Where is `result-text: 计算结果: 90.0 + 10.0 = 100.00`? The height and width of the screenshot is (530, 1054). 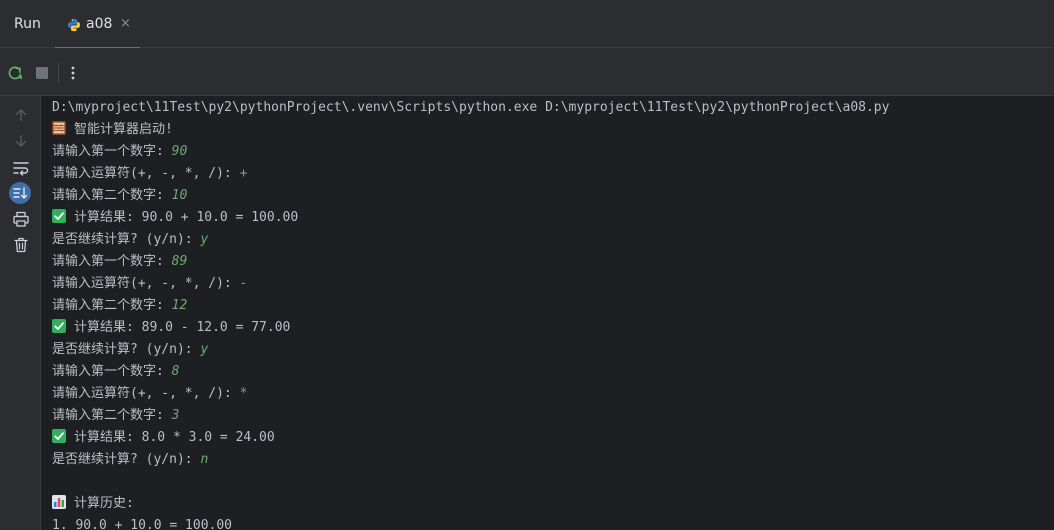
result-text: 计算结果: 90.0 + 10.0 = 100.00 is located at coordinates (186, 217).